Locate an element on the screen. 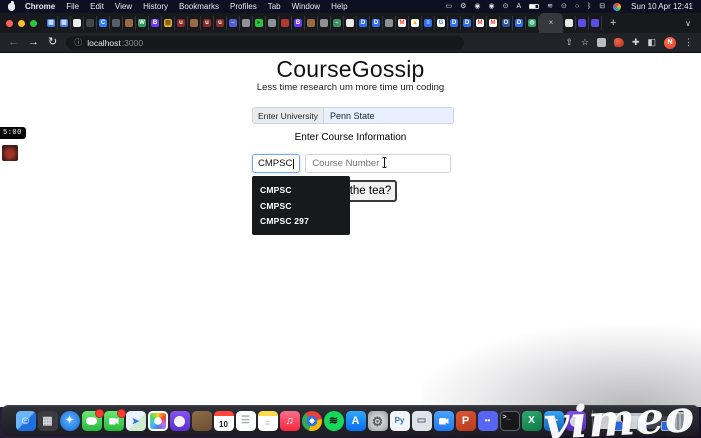  red-mascot-extension-icon is located at coordinates (618, 42).